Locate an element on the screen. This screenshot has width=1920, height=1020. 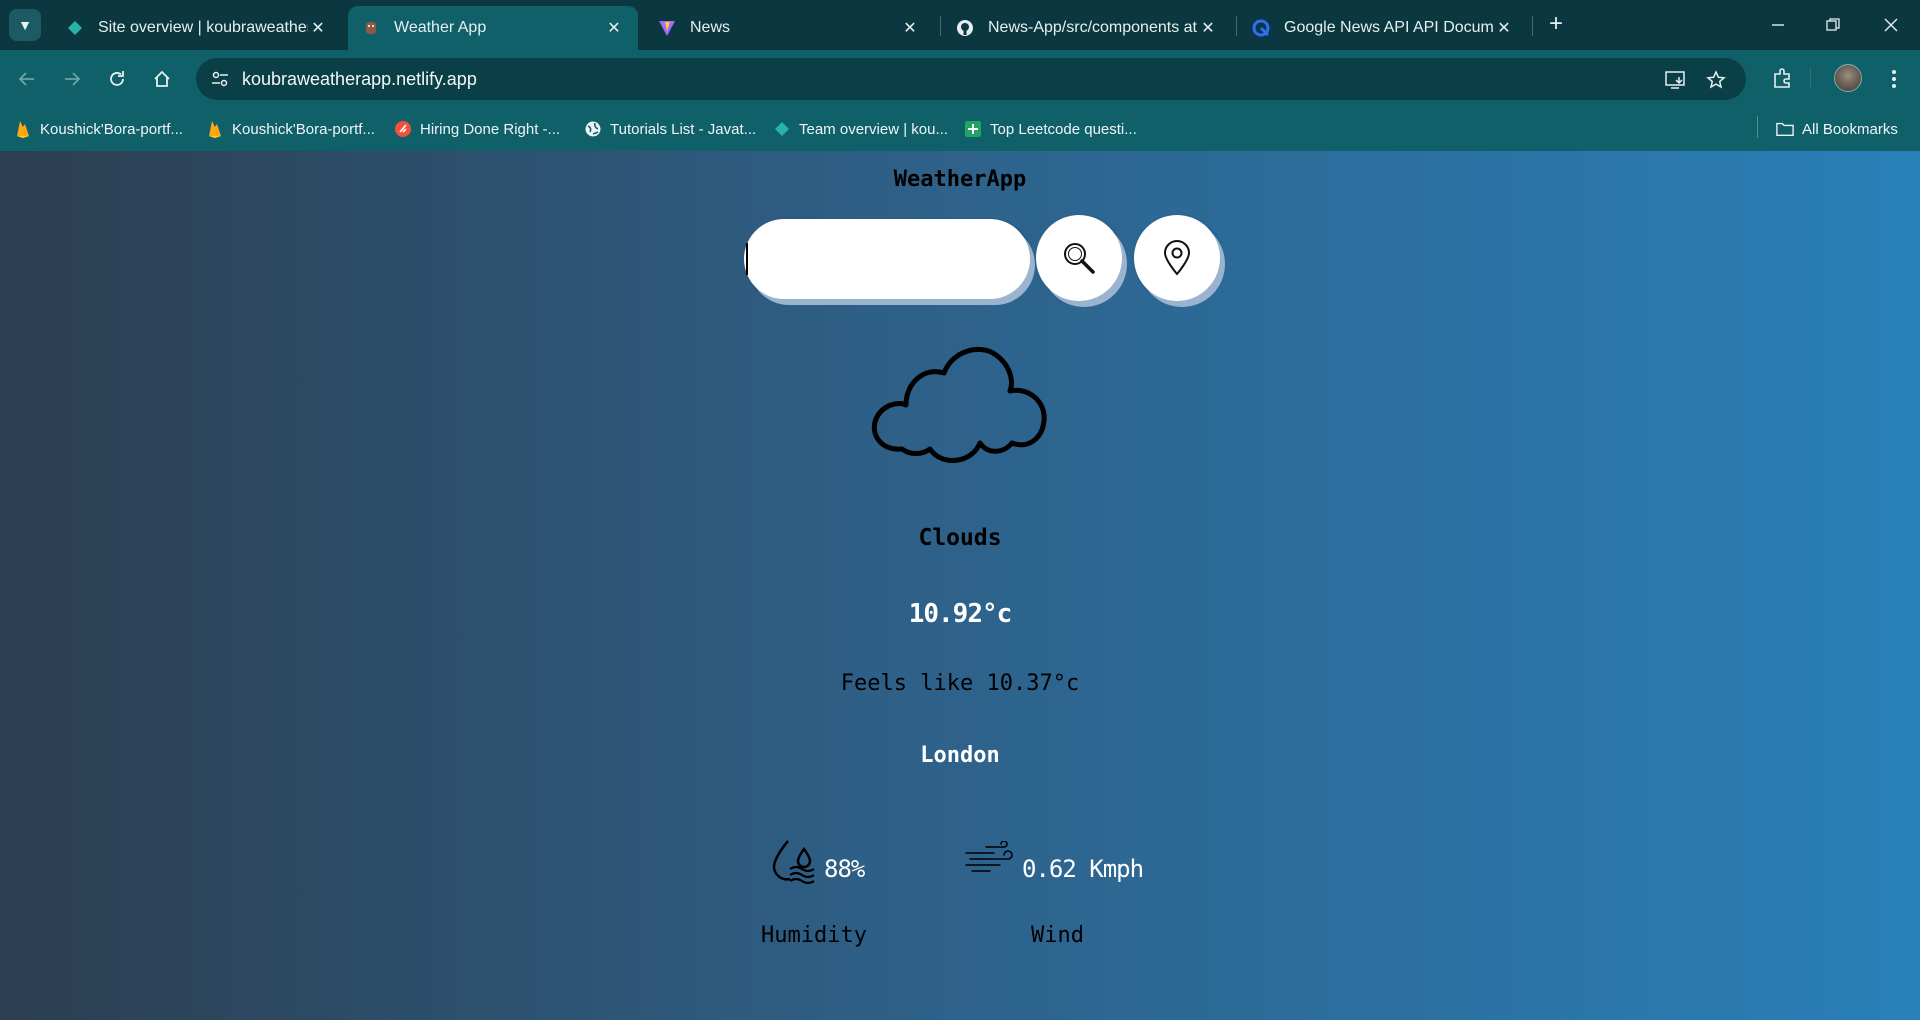
toolbar-divider is located at coordinates (1810, 78).